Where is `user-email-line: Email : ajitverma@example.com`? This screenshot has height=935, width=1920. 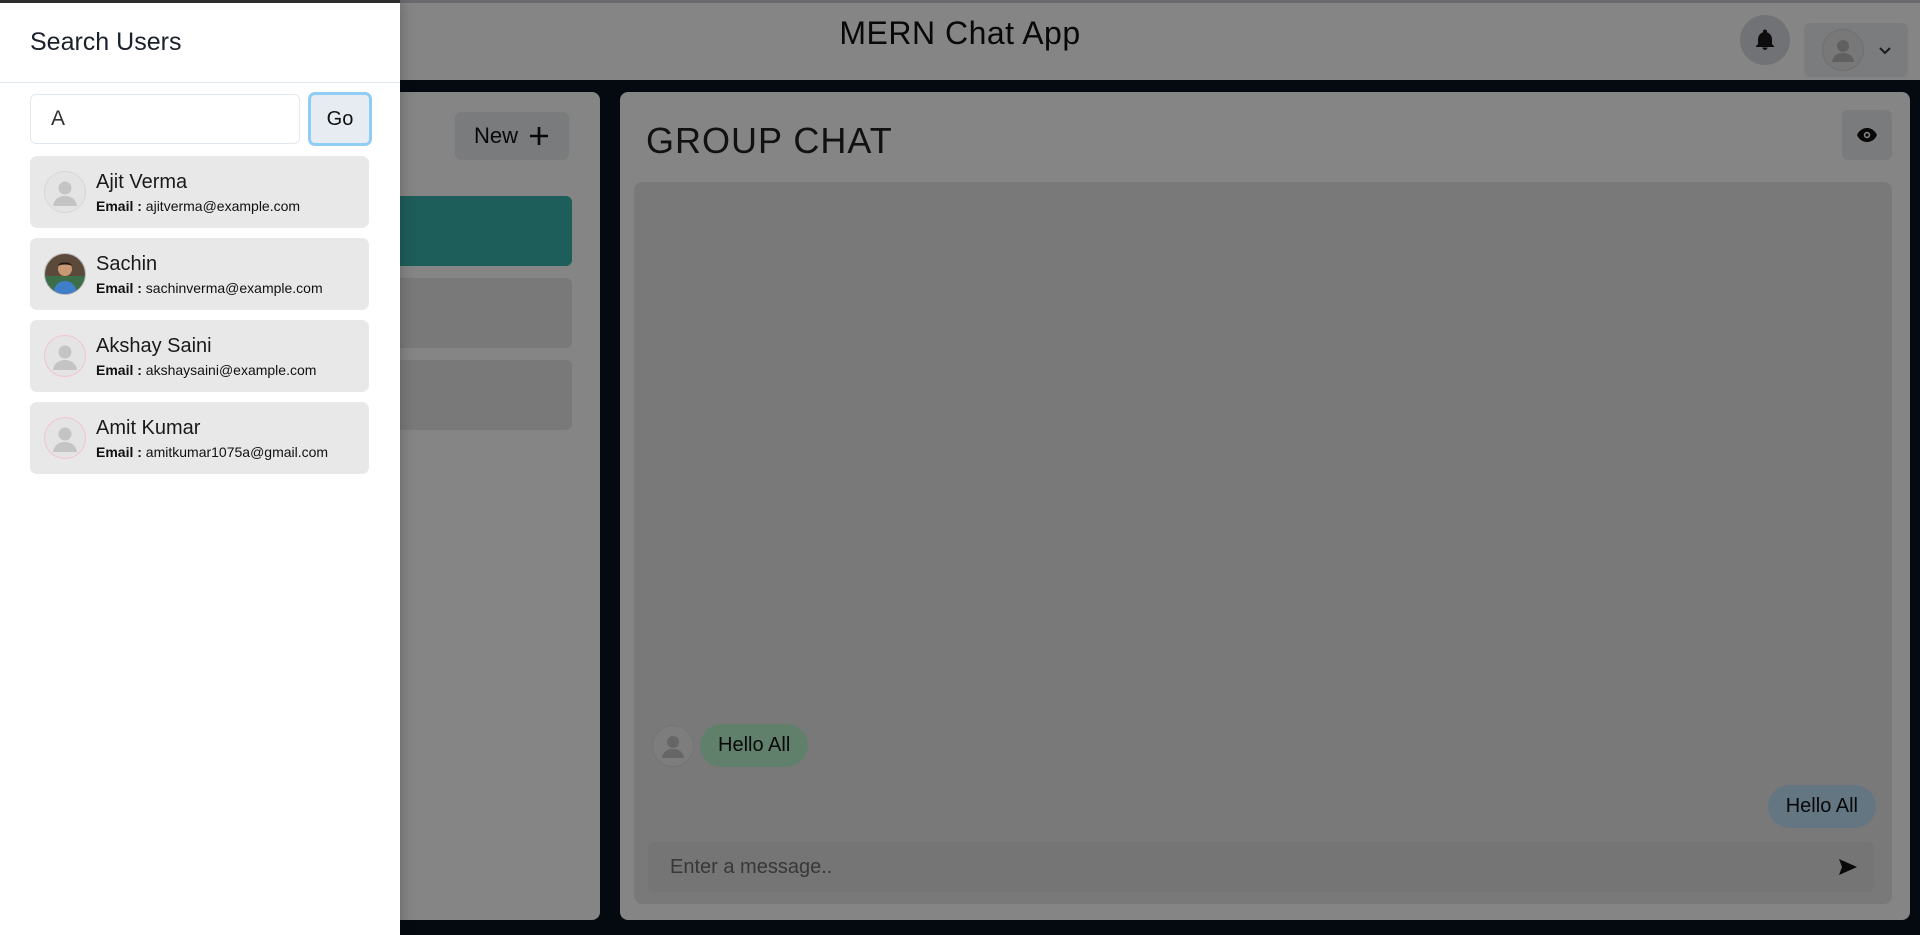 user-email-line: Email : ajitverma@example.com is located at coordinates (198, 206).